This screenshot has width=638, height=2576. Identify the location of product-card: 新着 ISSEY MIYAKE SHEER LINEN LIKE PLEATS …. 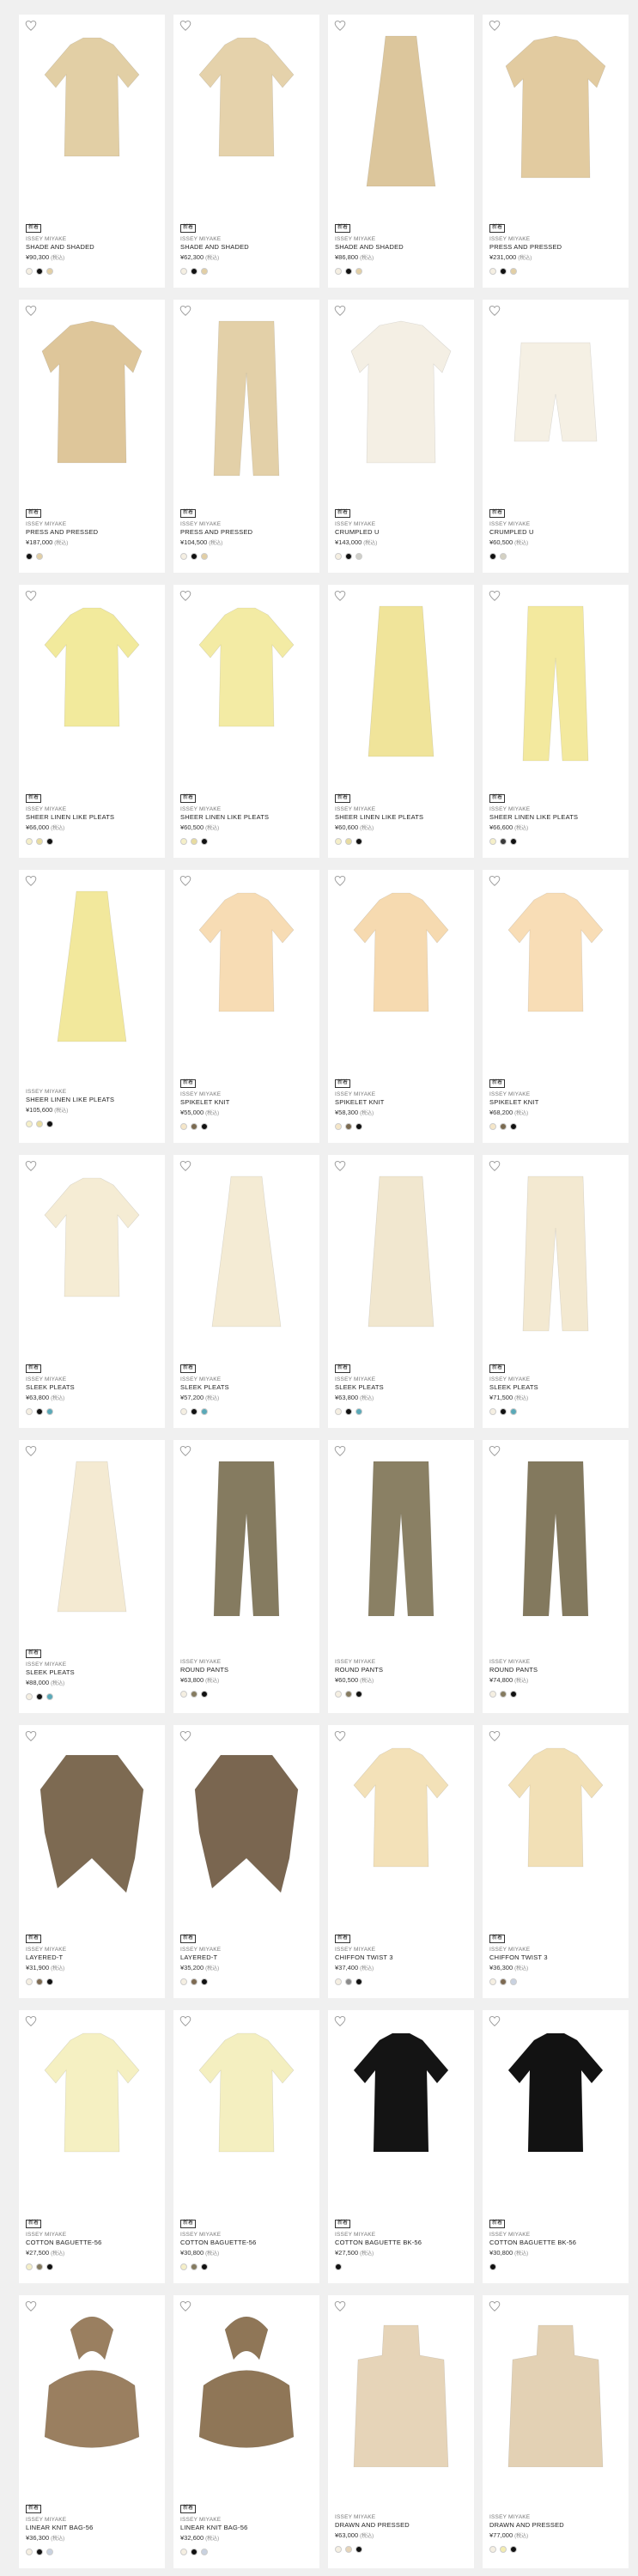
(401, 722).